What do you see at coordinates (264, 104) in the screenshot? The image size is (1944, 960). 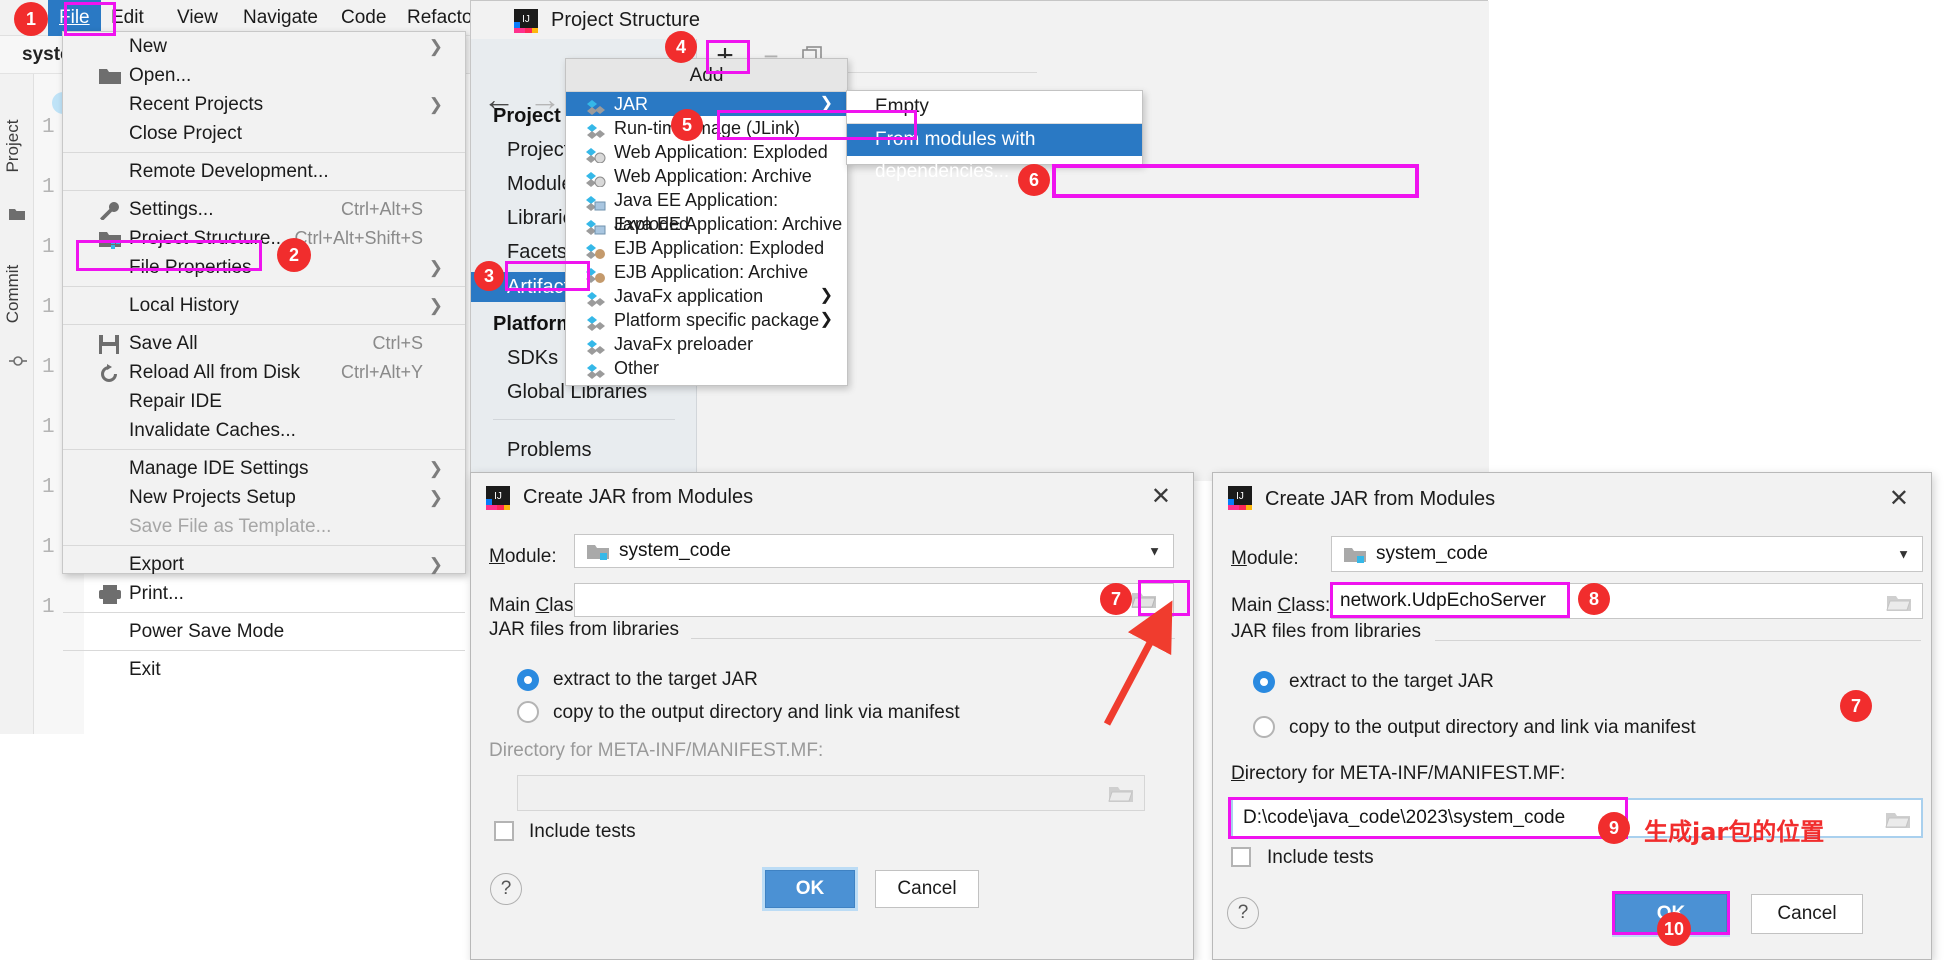 I see `file-menu-item-recent-projects: Recent Projects ❯` at bounding box center [264, 104].